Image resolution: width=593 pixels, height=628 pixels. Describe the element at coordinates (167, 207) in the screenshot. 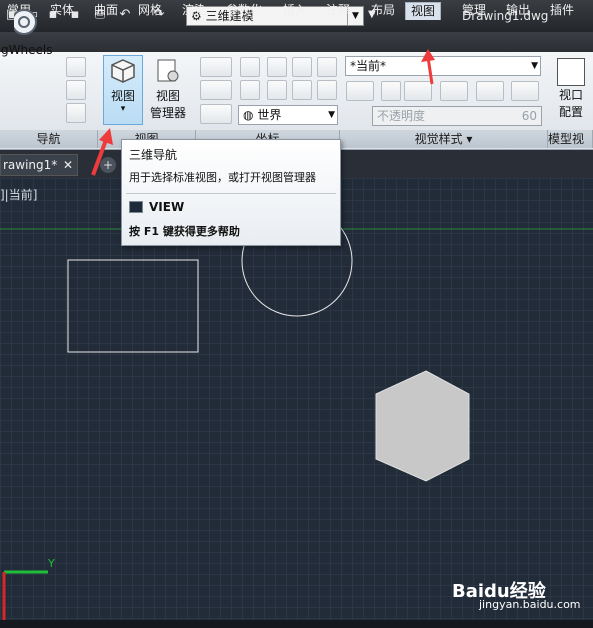

I see `tooltip-command: VIEW` at that location.